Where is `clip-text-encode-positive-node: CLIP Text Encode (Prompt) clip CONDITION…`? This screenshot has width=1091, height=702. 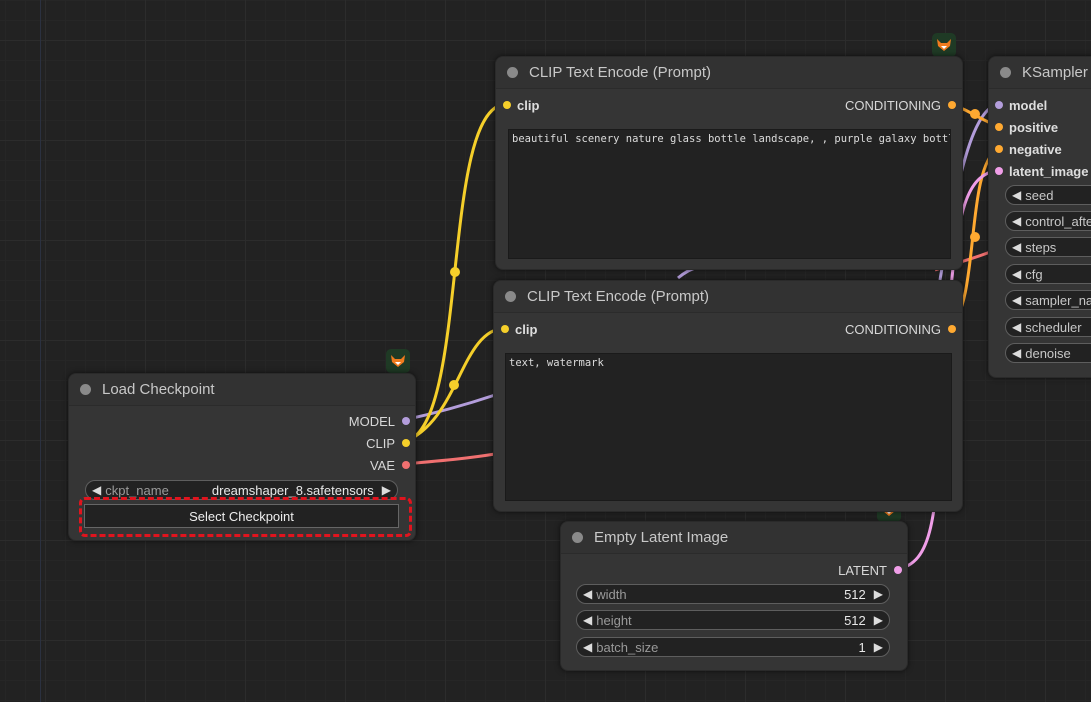
clip-text-encode-positive-node: CLIP Text Encode (Prompt) clip CONDITION… is located at coordinates (729, 163).